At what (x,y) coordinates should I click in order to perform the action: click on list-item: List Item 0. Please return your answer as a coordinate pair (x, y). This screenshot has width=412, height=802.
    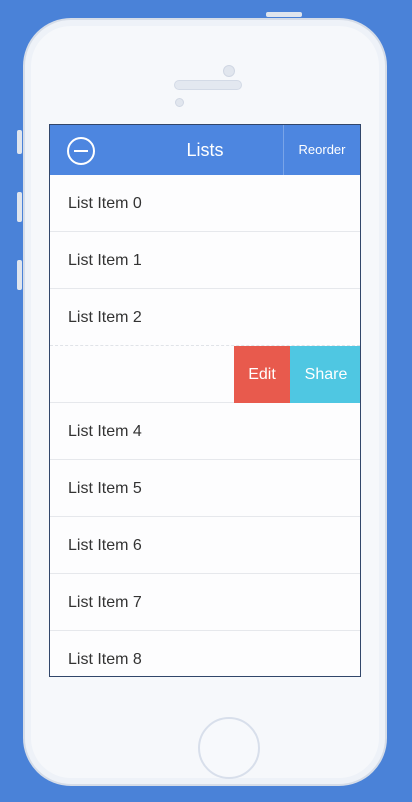
    Looking at the image, I should click on (205, 203).